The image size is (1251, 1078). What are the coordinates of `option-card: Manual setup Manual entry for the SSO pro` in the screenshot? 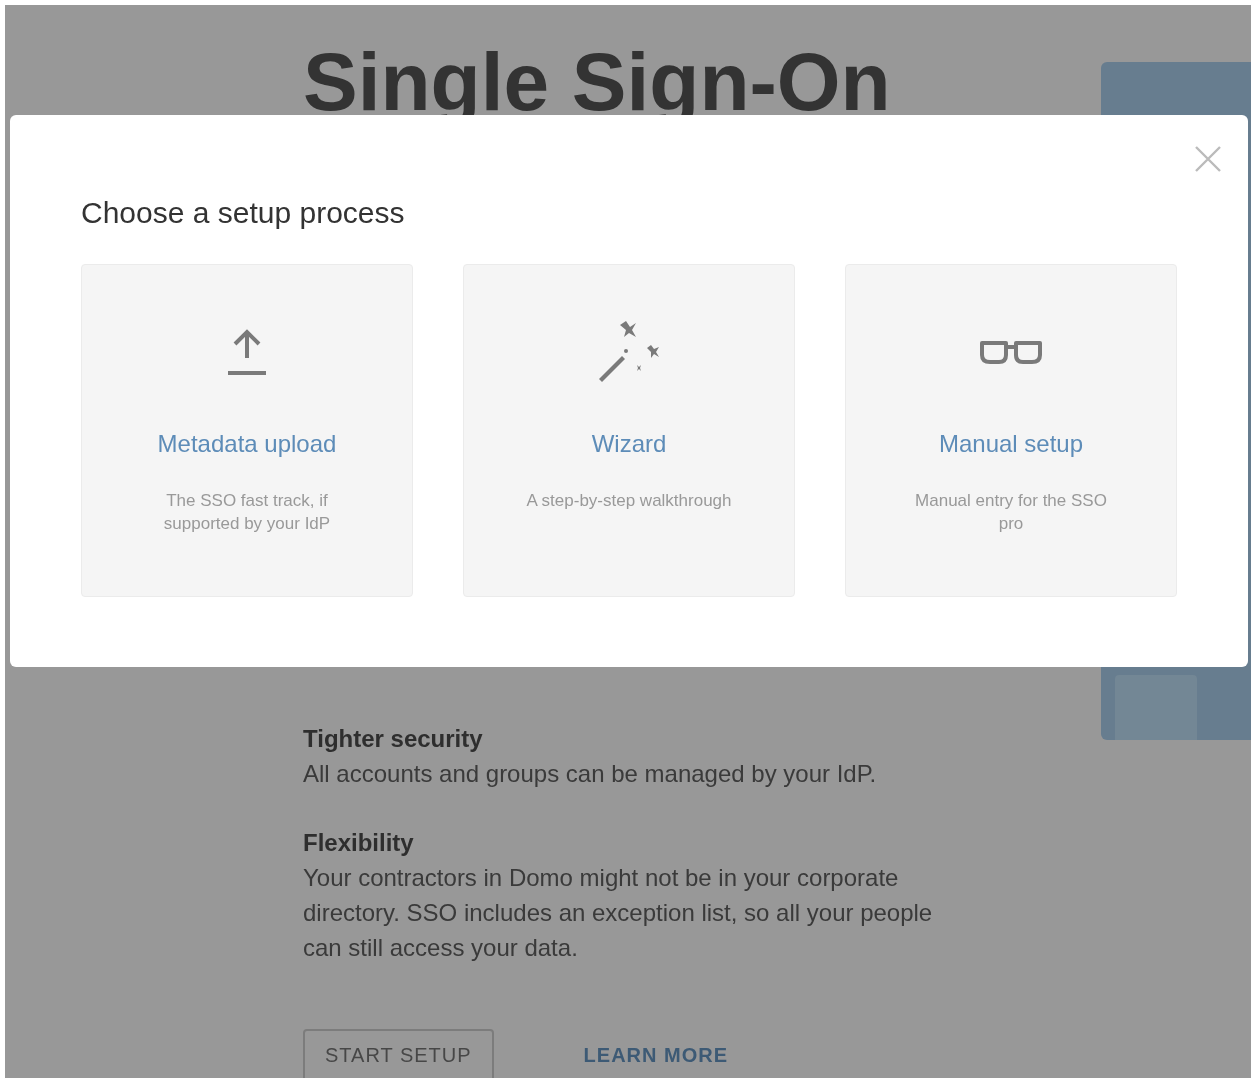 It's located at (1011, 430).